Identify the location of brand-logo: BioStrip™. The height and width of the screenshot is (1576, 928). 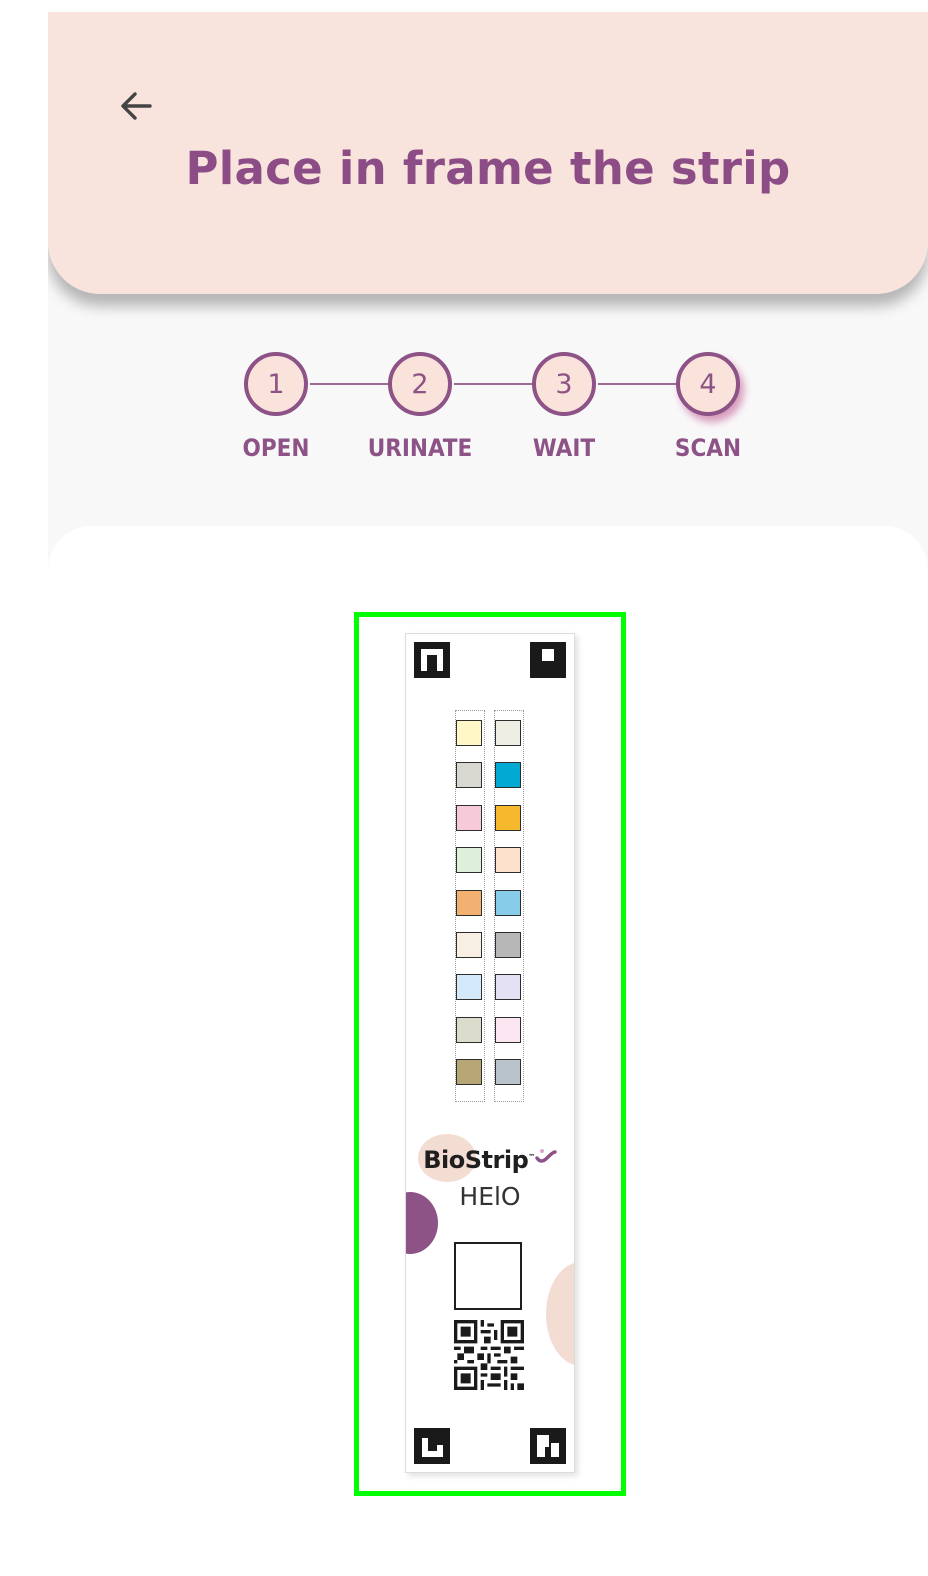
(490, 1160).